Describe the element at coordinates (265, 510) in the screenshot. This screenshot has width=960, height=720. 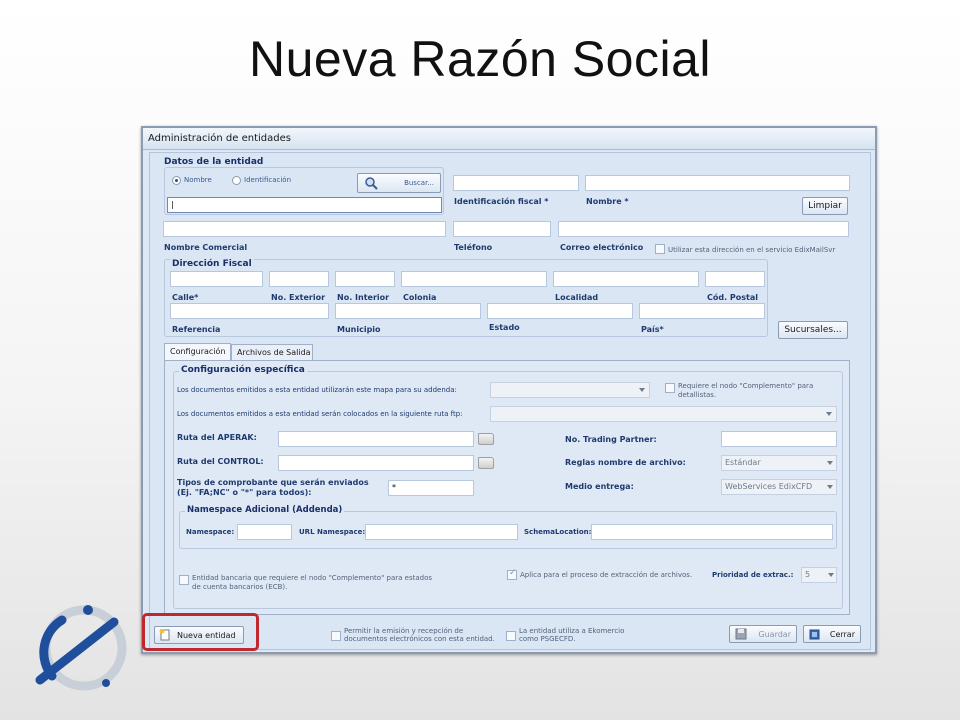
I see `namespace-section-title: Namespace Adicional (Addenda)` at that location.